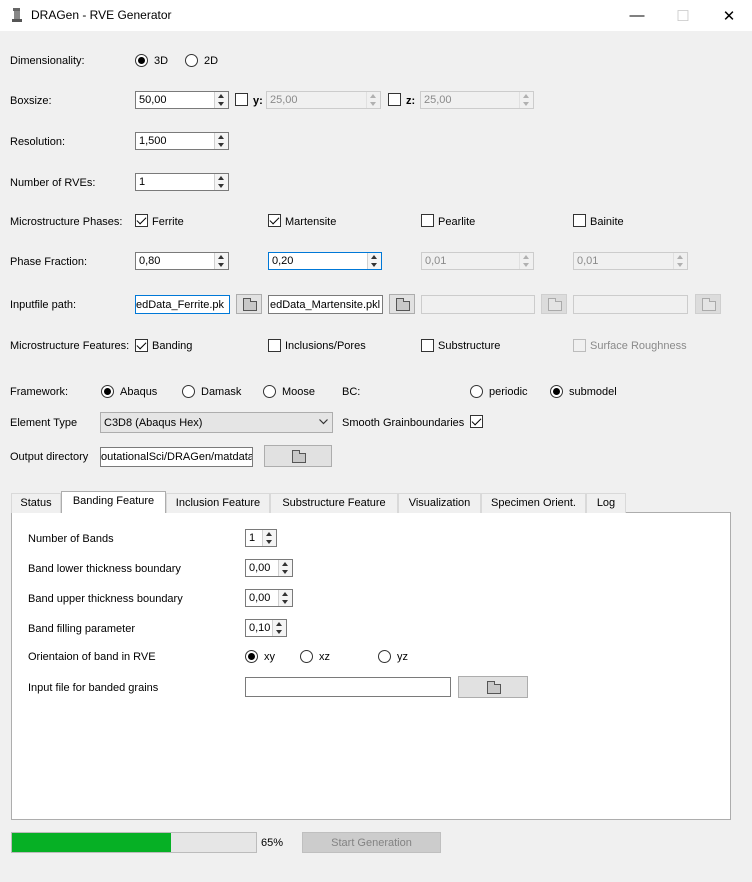  I want to click on inputfile-bainite-field, so click(630, 304).